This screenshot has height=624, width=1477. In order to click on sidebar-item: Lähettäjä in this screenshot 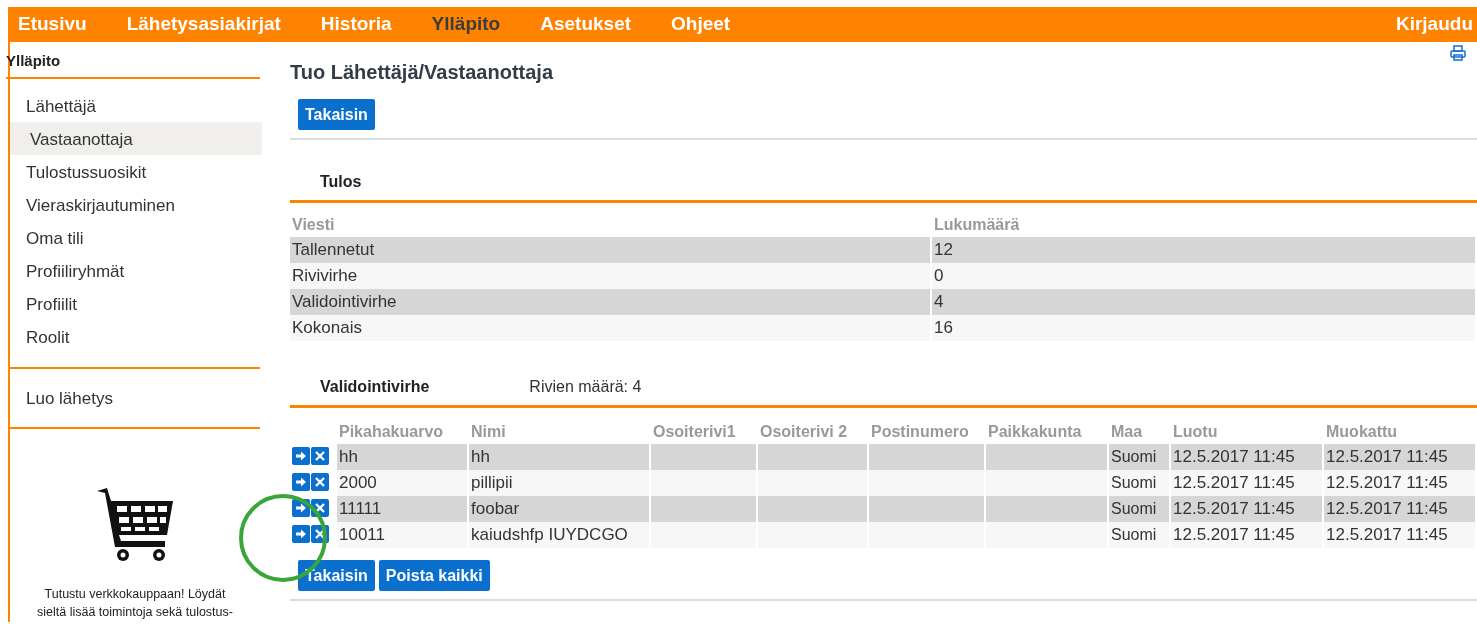, I will do `click(136, 105)`.